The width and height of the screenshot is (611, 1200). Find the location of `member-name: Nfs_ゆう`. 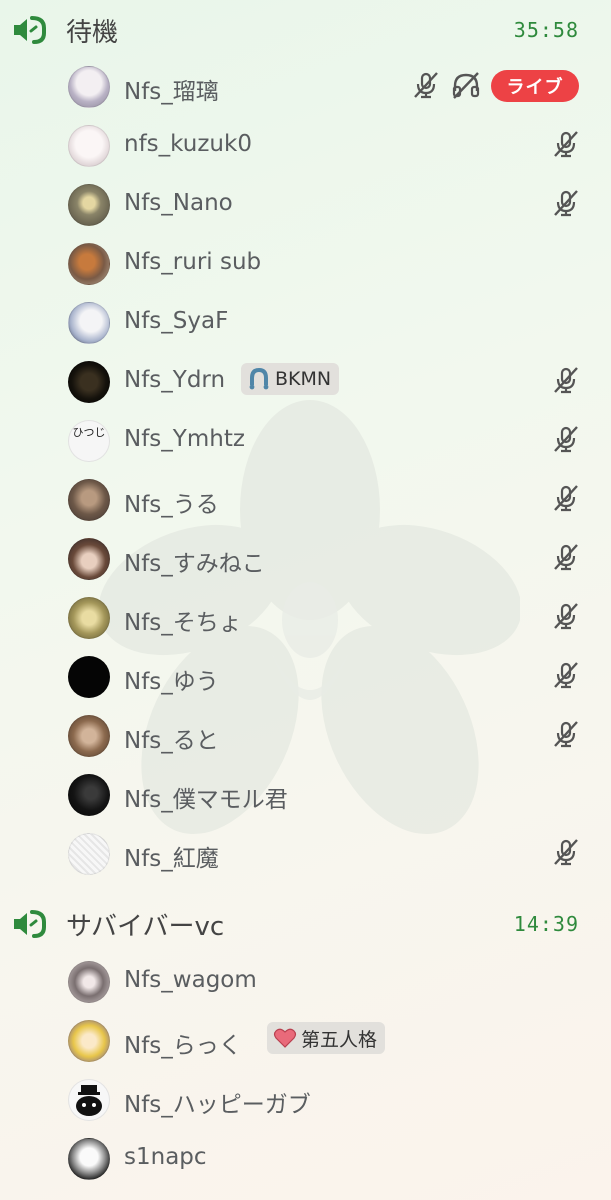

member-name: Nfs_ゆう is located at coordinates (171, 682).